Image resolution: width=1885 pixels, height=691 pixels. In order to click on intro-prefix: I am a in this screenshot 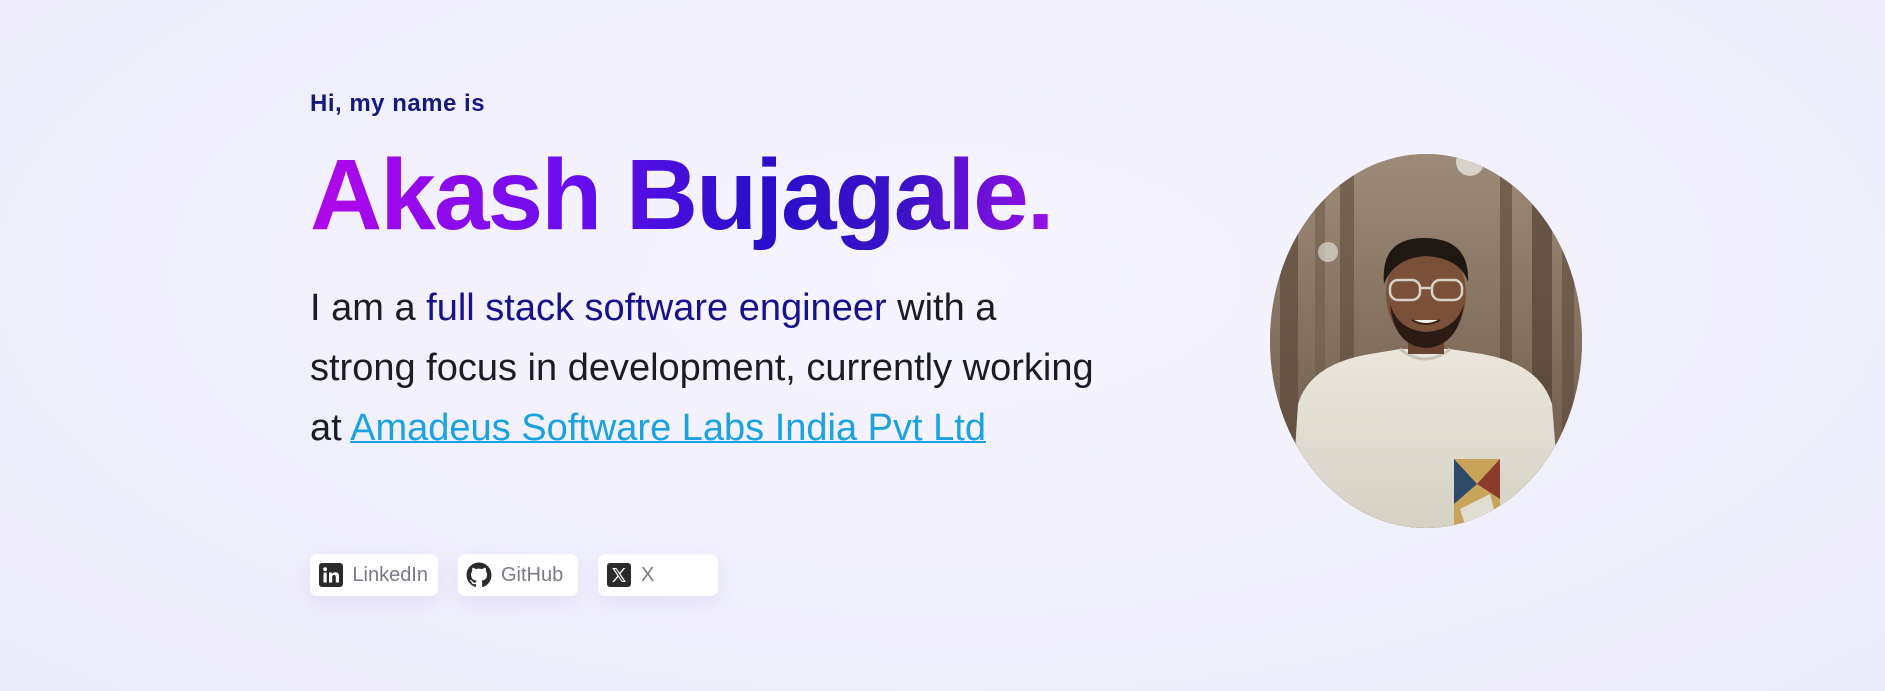, I will do `click(368, 308)`.